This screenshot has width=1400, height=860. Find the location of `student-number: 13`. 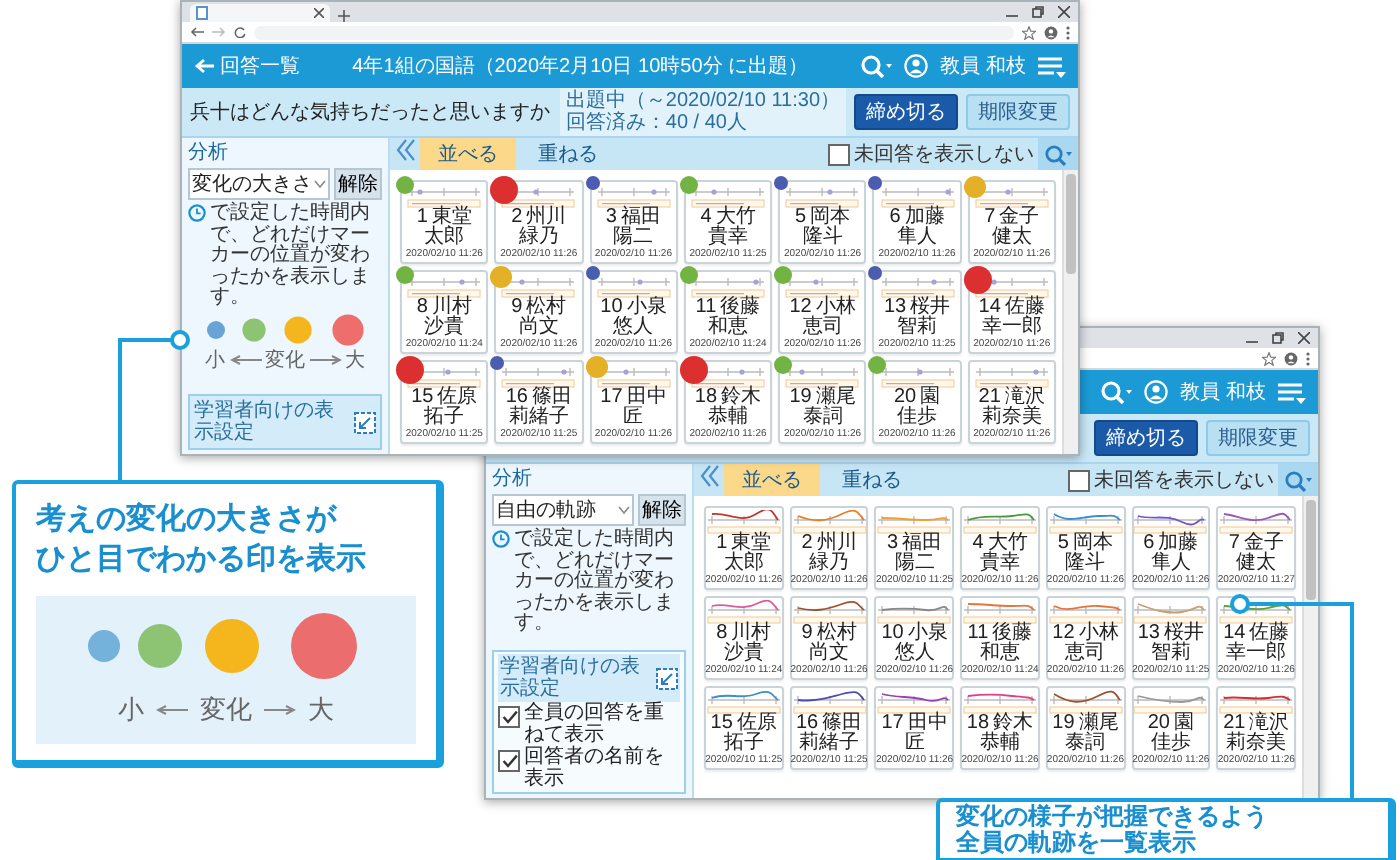

student-number: 13 is located at coordinates (1148, 634).